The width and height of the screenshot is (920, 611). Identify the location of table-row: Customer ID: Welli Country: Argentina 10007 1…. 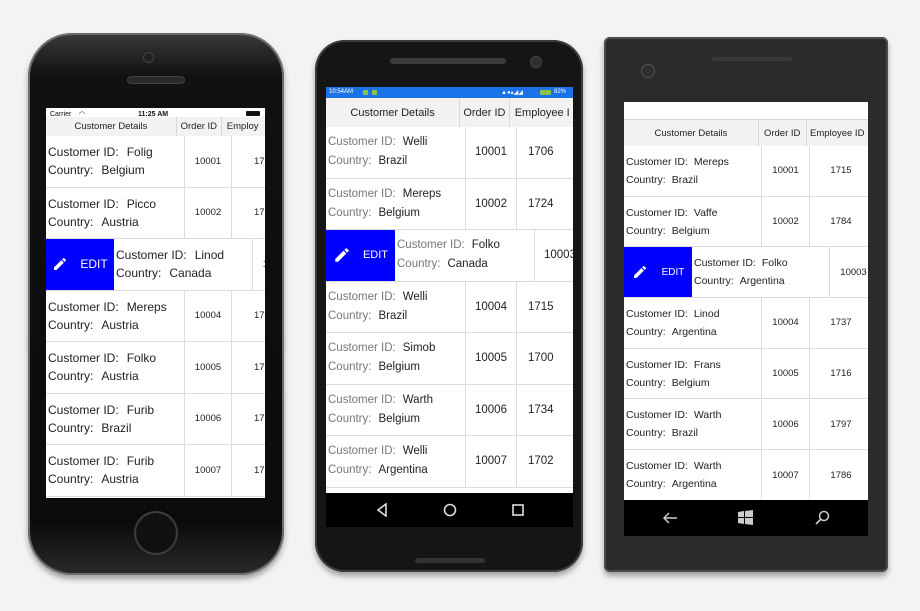
(449, 462).